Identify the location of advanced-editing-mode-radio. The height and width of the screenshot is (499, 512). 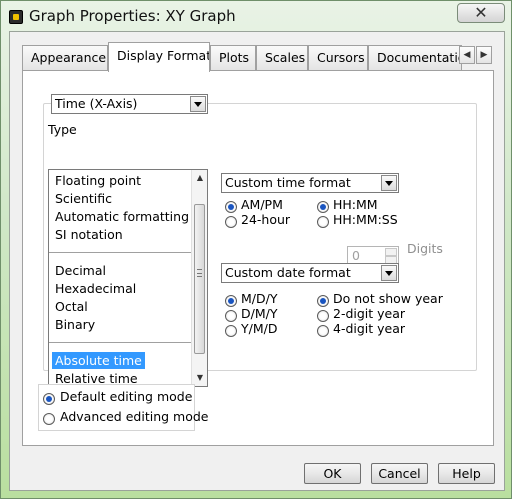
(49, 419).